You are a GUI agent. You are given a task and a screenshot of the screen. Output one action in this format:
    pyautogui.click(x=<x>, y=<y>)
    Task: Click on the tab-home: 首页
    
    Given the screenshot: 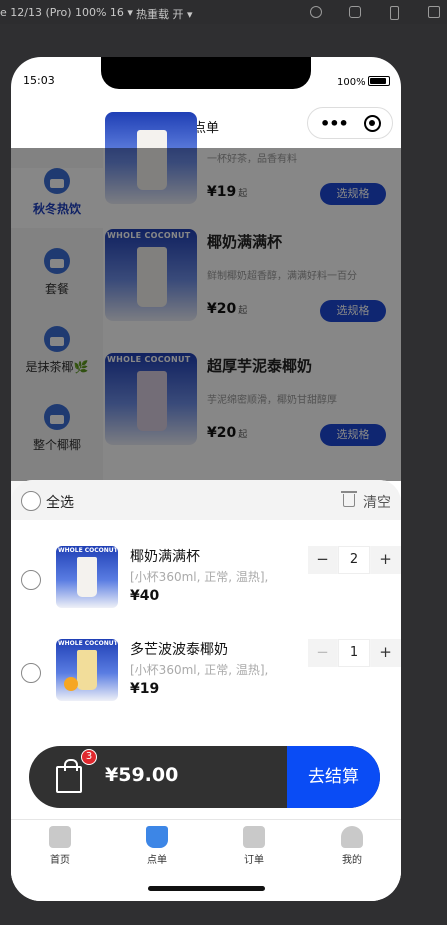 What is the action you would take?
    pyautogui.click(x=60, y=846)
    